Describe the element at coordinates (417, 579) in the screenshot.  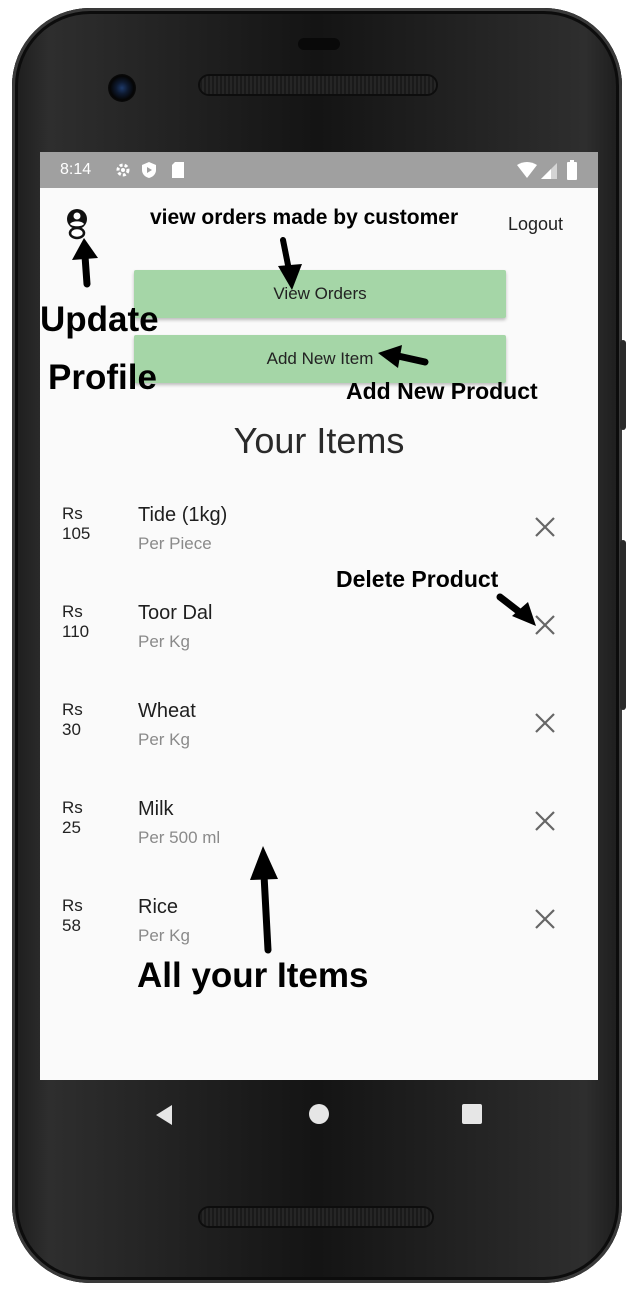
I see `annotation-delete-product: Delete Product` at that location.